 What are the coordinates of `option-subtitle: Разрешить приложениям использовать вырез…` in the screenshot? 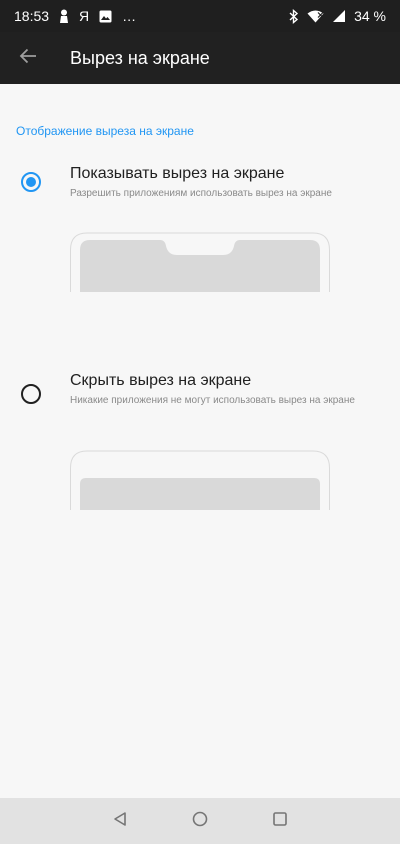 It's located at (201, 193).